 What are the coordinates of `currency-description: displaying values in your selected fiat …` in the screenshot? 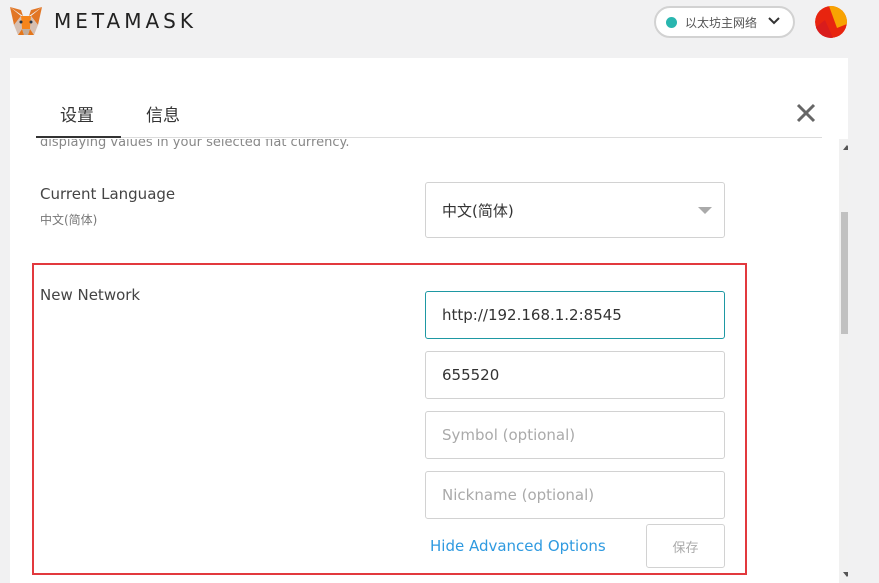 It's located at (195, 144).